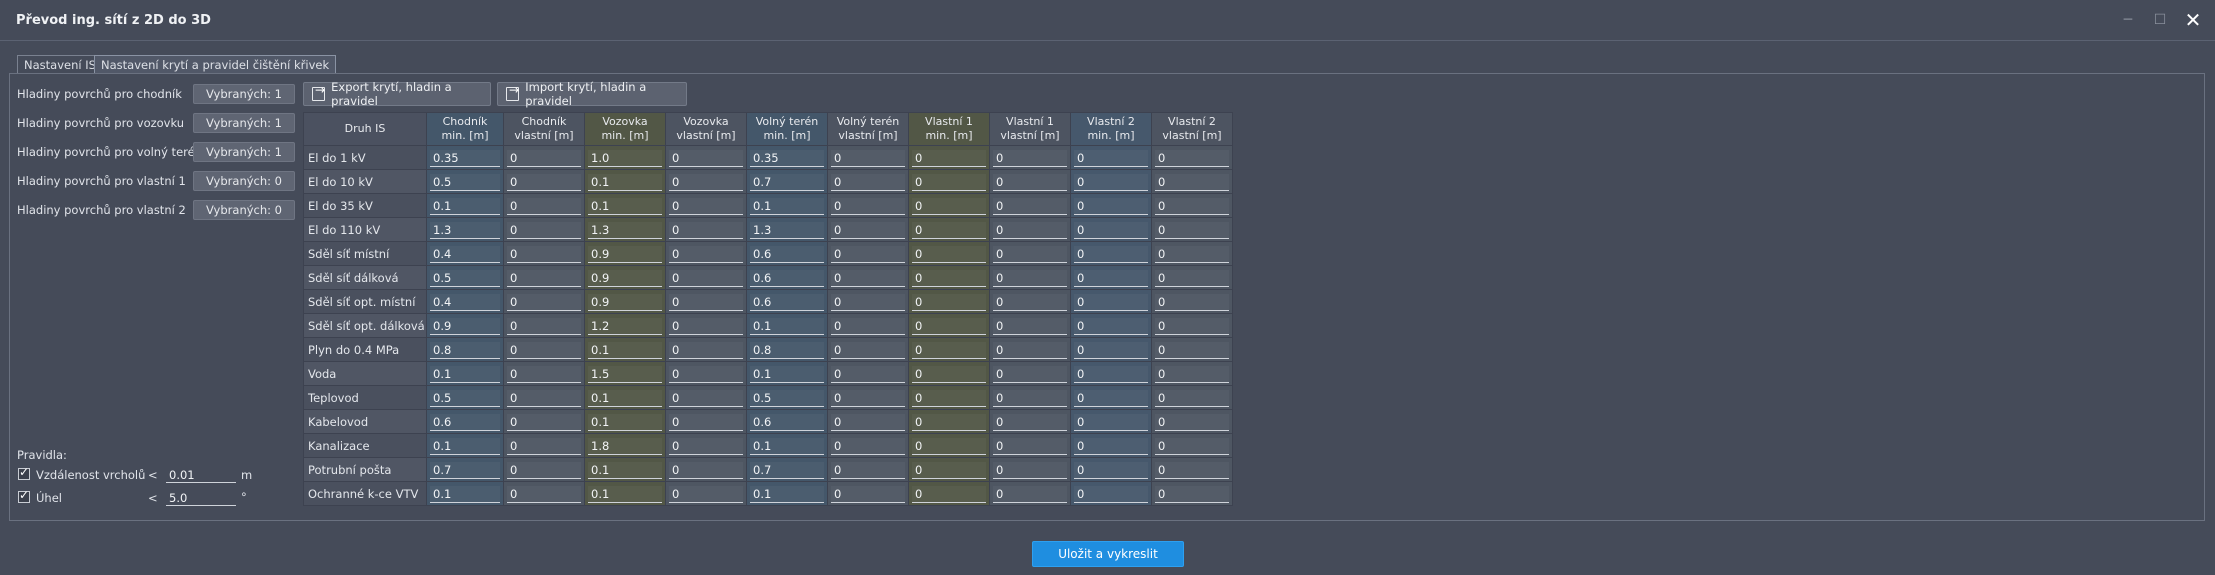 The image size is (2215, 575). I want to click on export-button: Export krytí, hladin a pravidel, so click(397, 94).